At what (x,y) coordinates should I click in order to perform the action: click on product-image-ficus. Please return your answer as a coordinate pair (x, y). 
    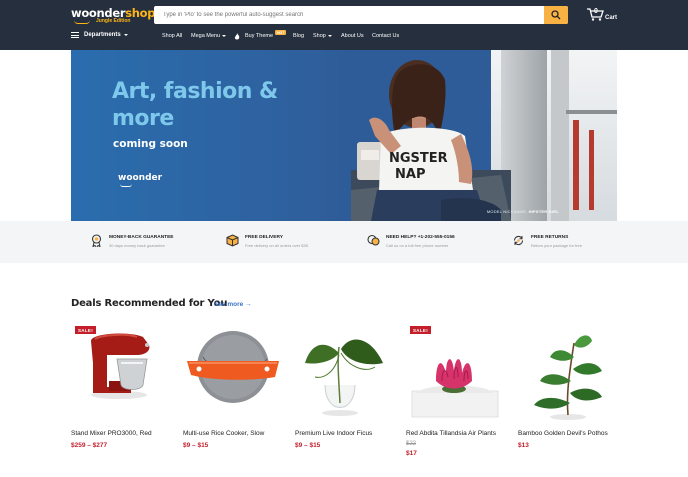
    Looking at the image, I should click on (345, 373).